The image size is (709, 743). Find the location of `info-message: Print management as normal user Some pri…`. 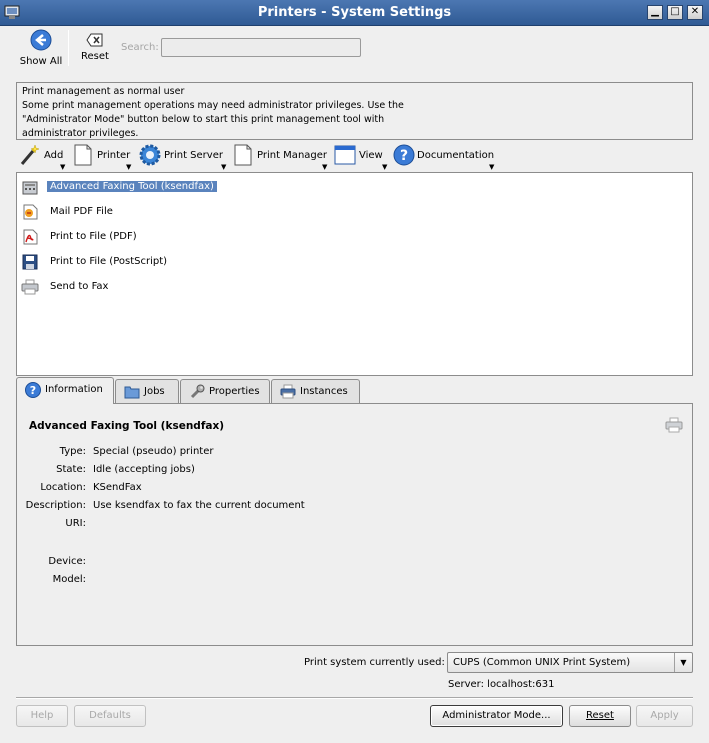

info-message: Print management as normal user Some pri… is located at coordinates (354, 111).